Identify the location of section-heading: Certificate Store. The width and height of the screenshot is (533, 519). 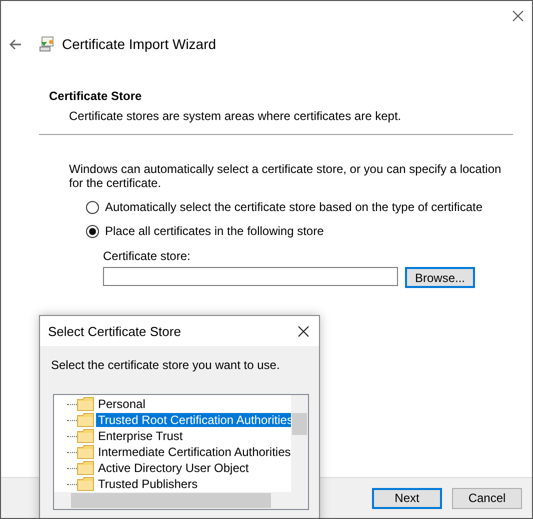
(96, 96).